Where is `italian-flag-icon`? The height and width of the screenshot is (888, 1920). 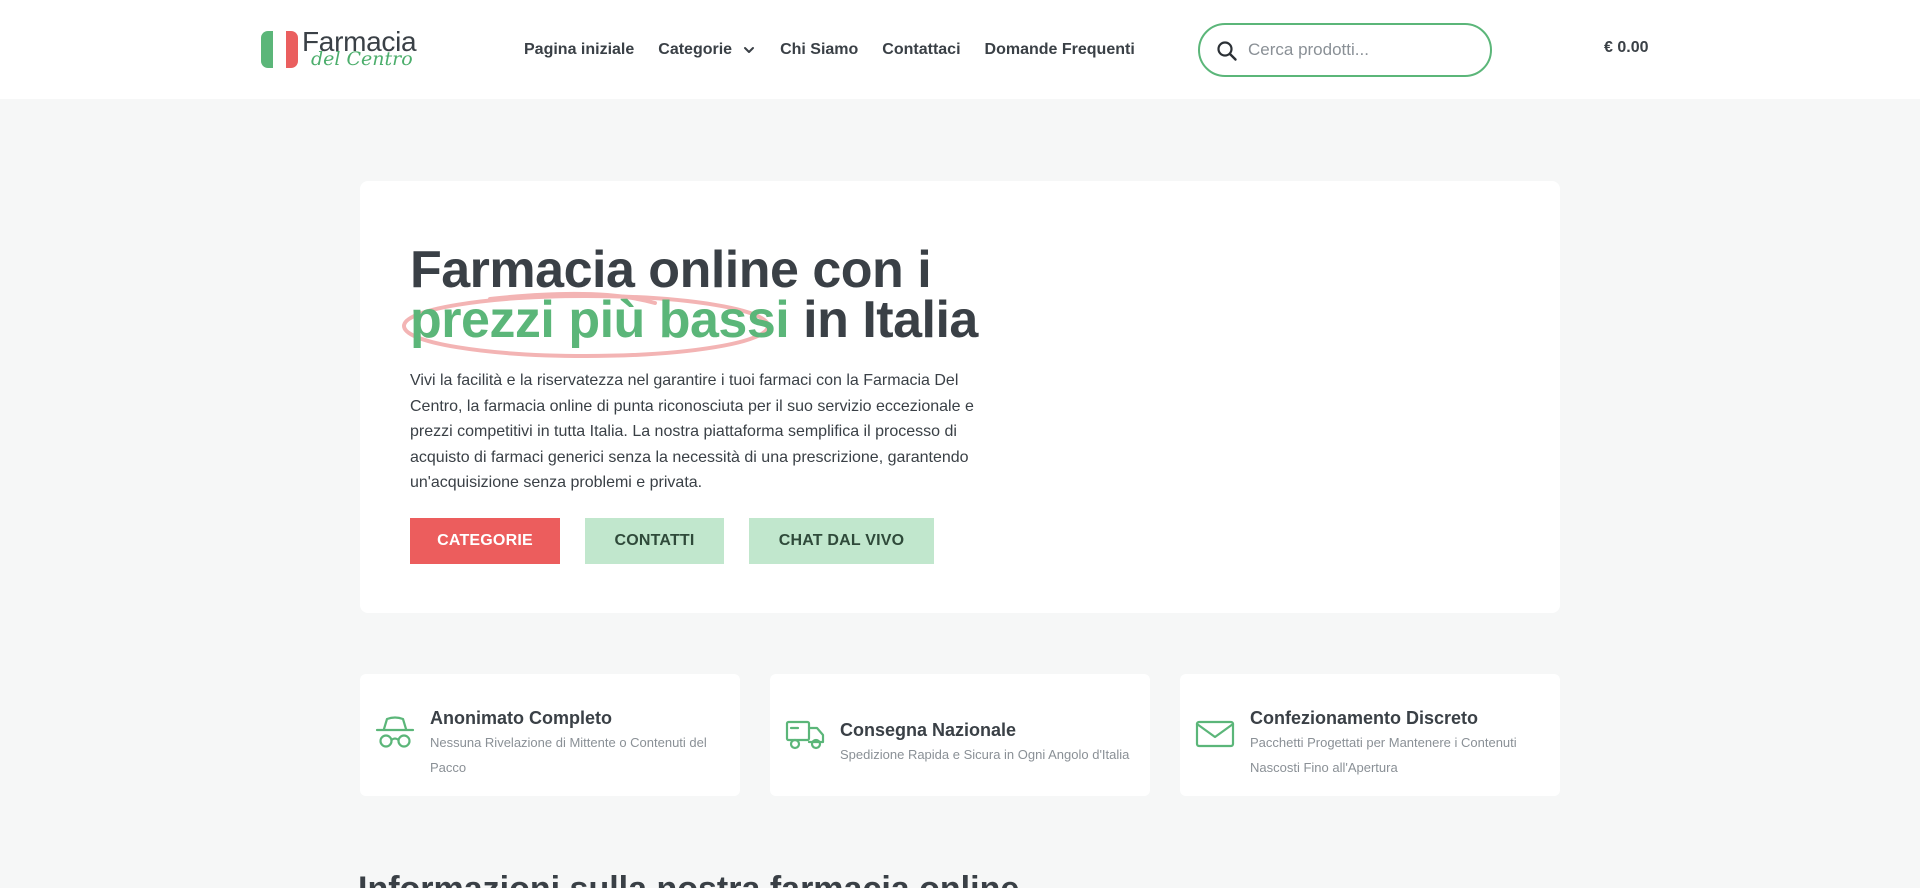
italian-flag-icon is located at coordinates (279, 49).